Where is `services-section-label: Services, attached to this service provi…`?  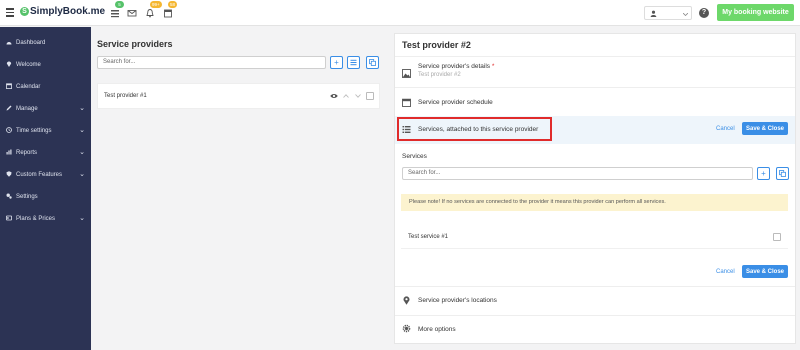
services-section-label: Services, attached to this service provi… is located at coordinates (478, 129).